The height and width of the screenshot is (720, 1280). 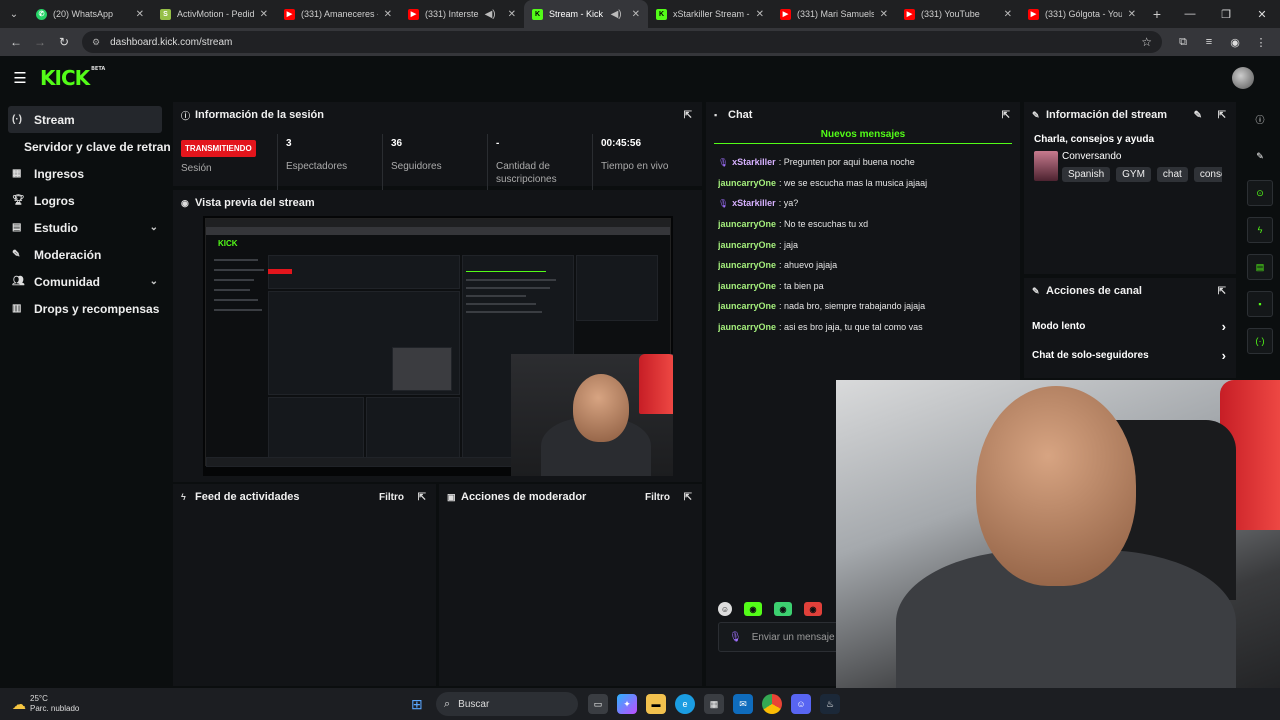 What do you see at coordinates (16, 42) in the screenshot?
I see `back-icon: ←` at bounding box center [16, 42].